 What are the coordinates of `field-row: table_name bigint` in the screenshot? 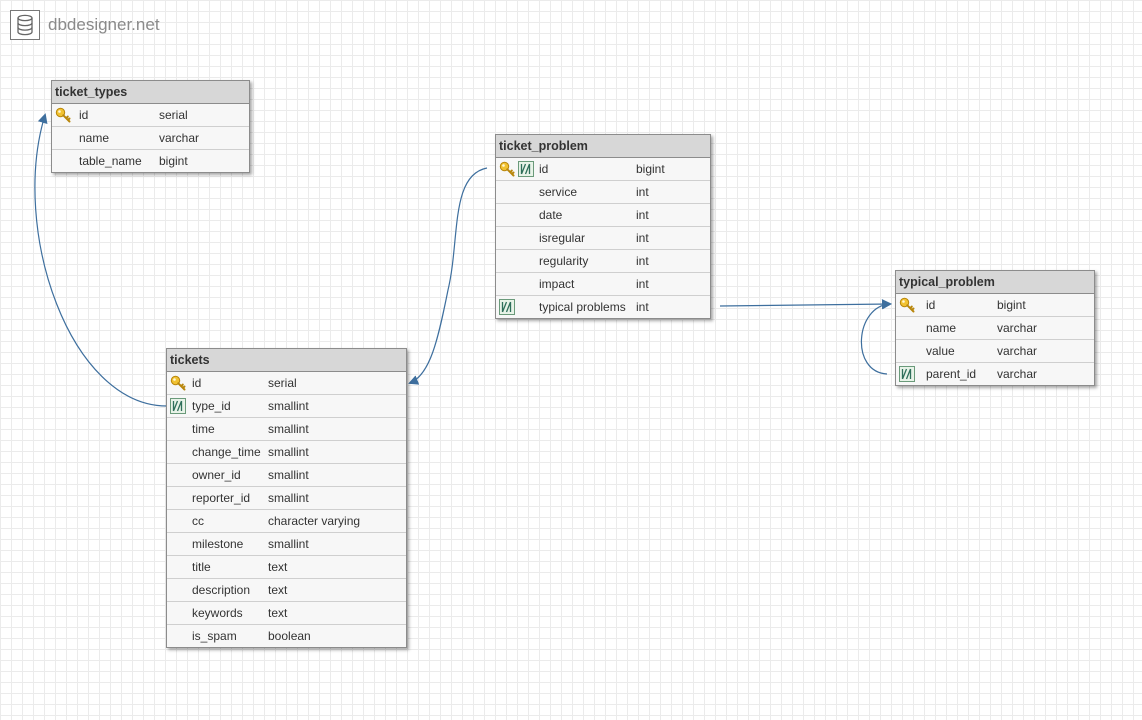 It's located at (150, 161).